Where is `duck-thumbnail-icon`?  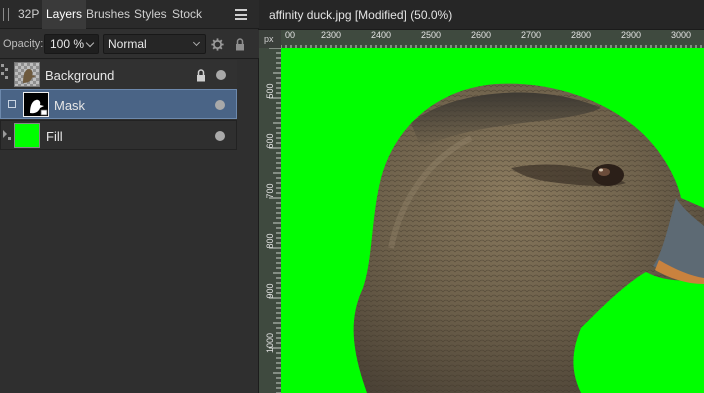 duck-thumbnail-icon is located at coordinates (29, 76).